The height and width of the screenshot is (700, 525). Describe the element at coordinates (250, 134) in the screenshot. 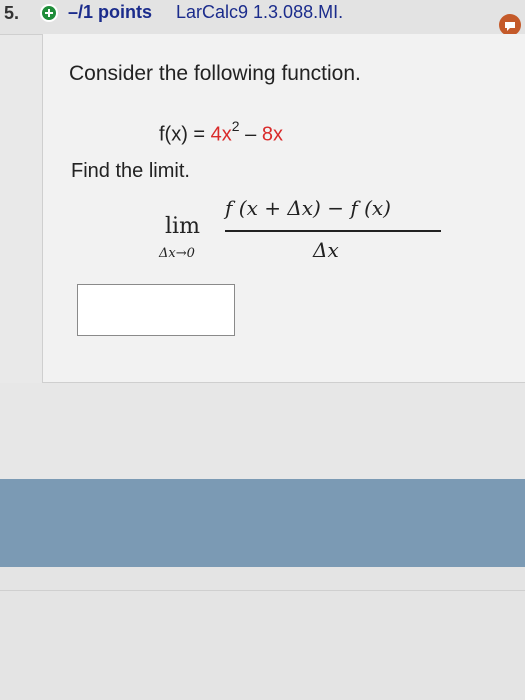

I see `function-minus: –` at that location.